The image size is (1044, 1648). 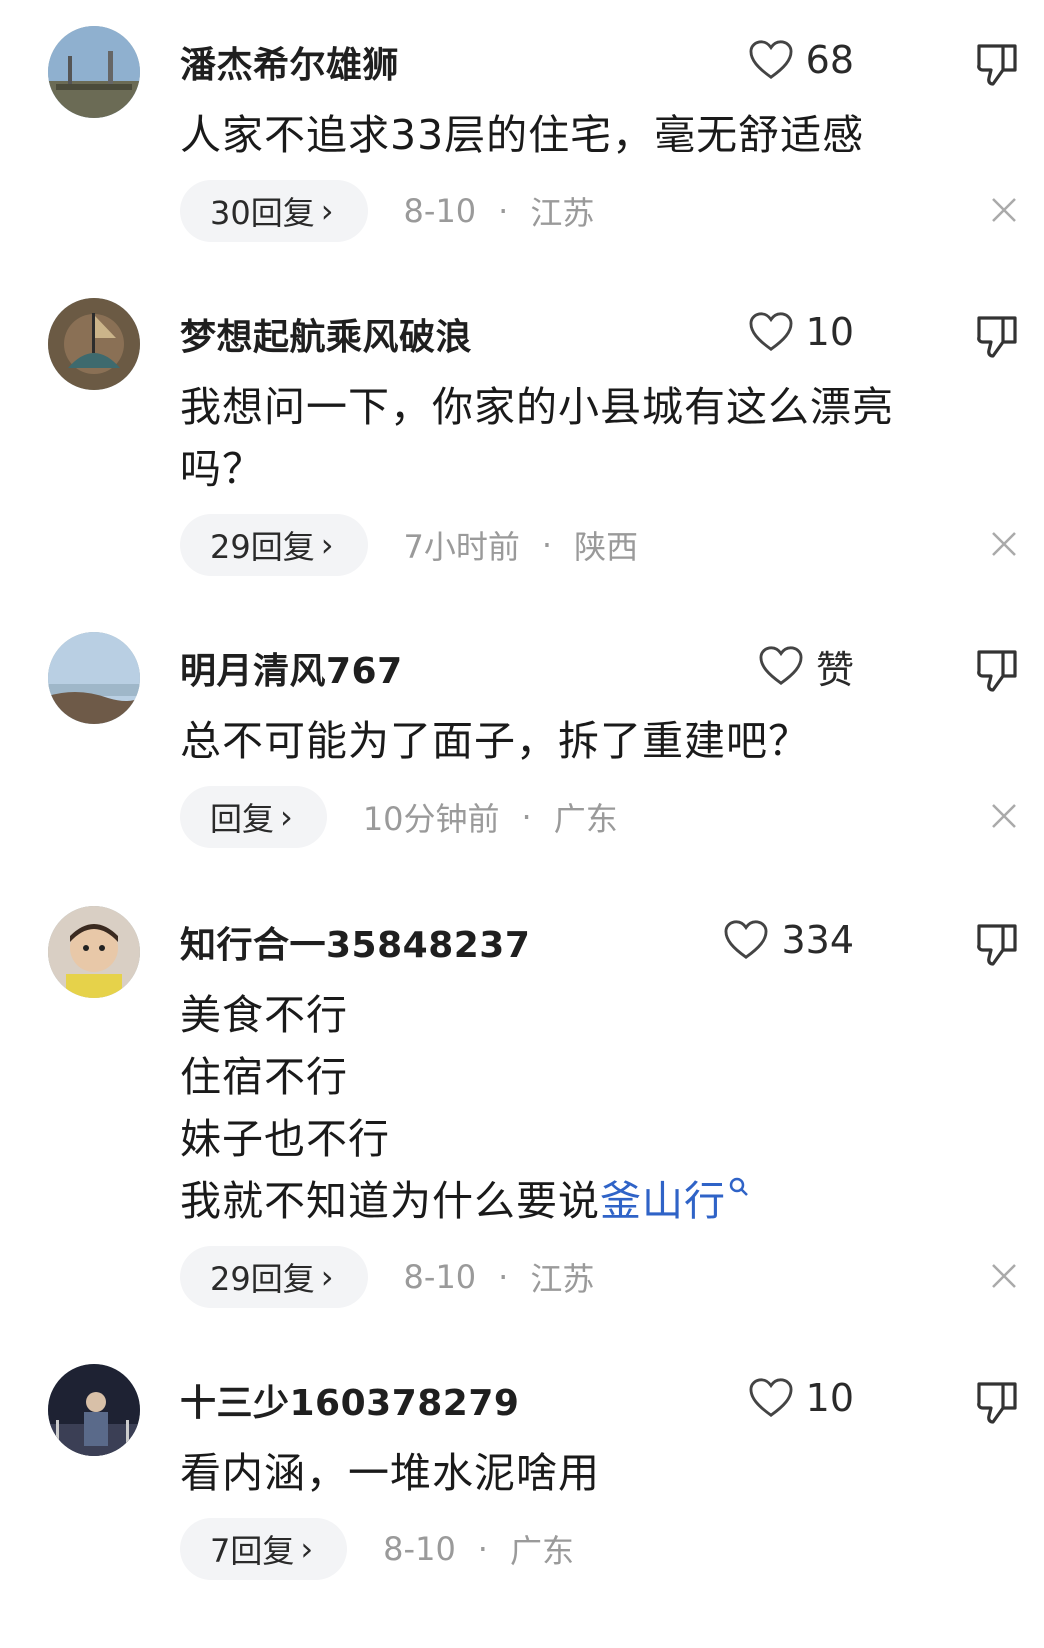 I want to click on reply-button: 30回复 ›, so click(x=274, y=211).